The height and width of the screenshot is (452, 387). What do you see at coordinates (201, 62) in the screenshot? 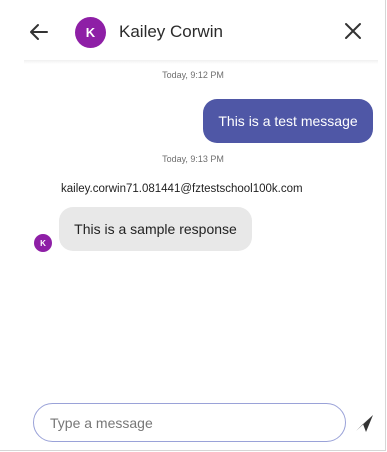
I see `header-divider` at bounding box center [201, 62].